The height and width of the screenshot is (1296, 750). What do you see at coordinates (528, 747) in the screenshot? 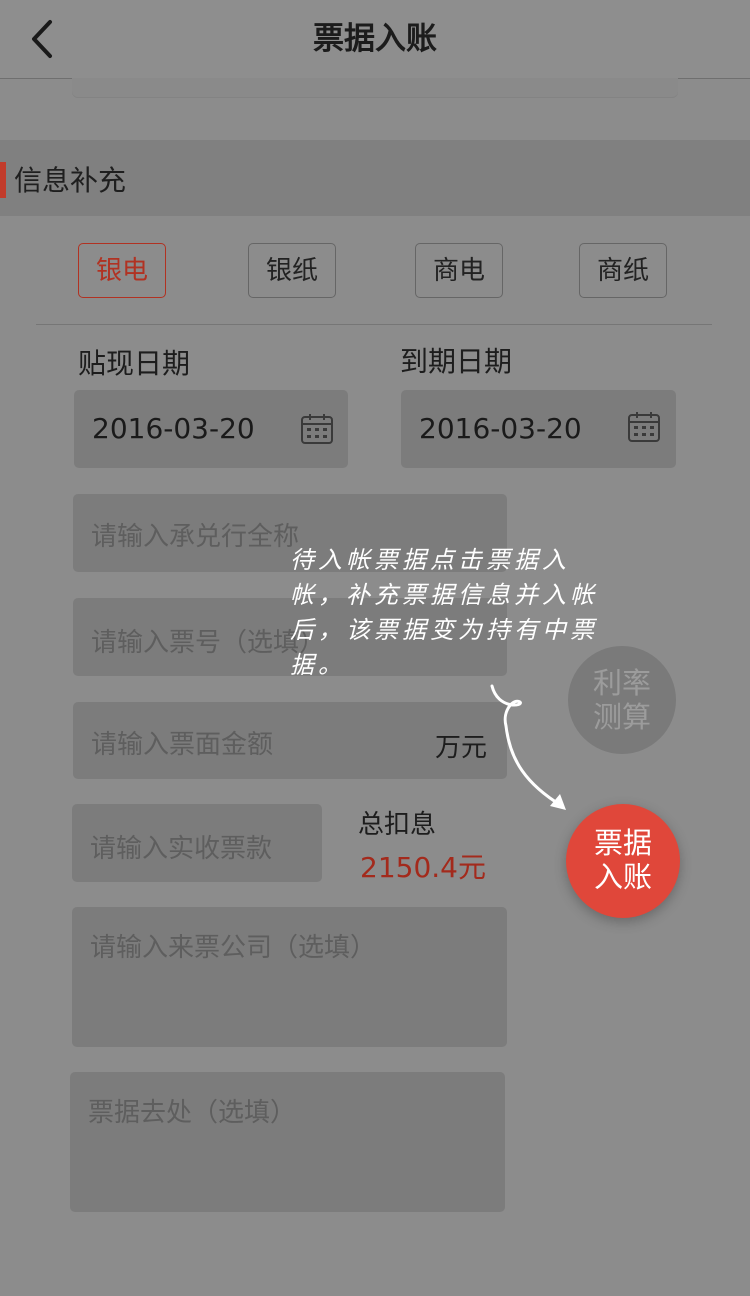
I see `guide-arrow-icon` at bounding box center [528, 747].